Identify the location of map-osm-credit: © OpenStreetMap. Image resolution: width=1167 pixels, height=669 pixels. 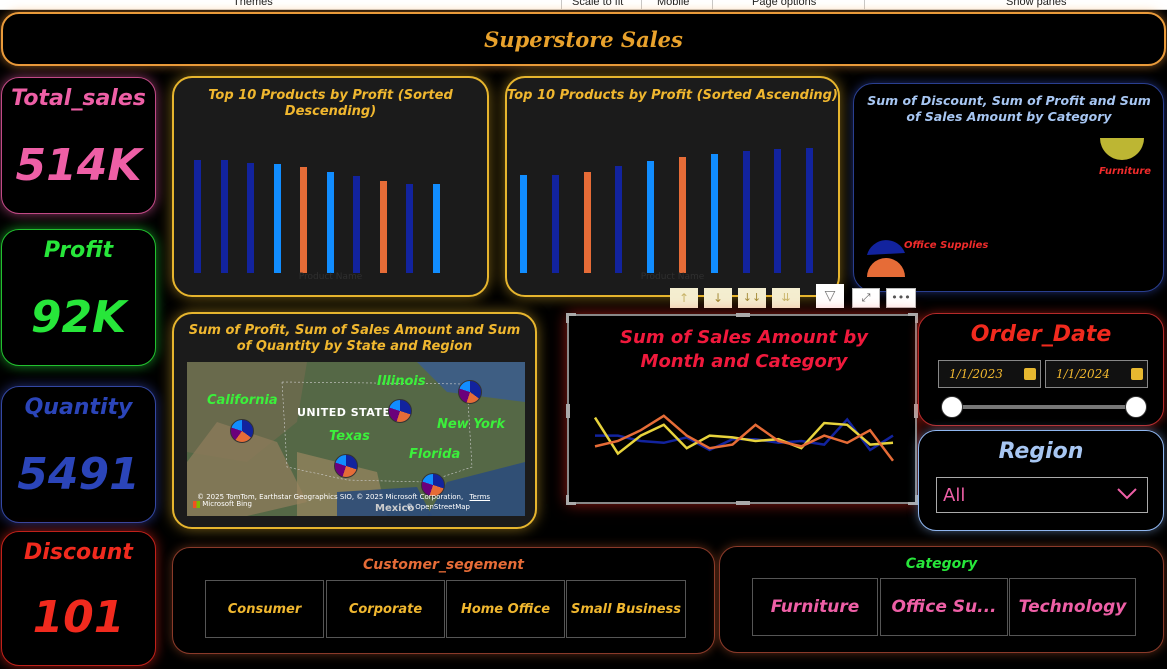
(438, 507).